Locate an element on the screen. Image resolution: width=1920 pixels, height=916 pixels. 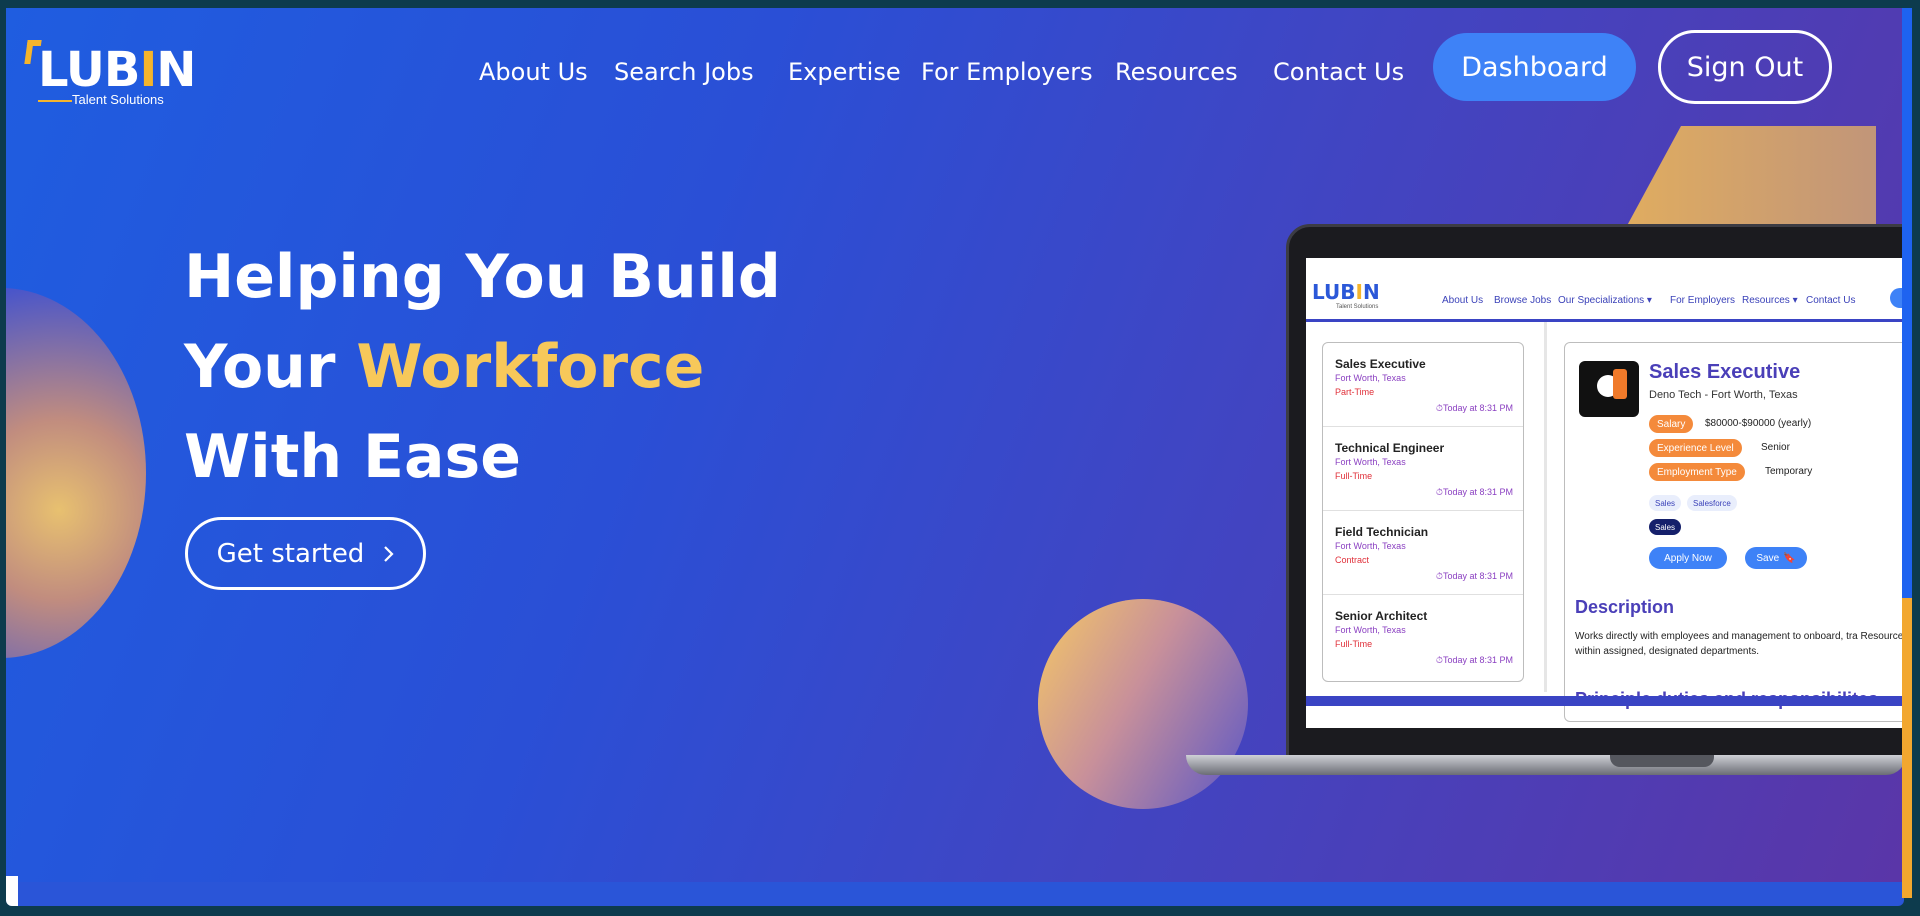
skill-tag: Salesforce is located at coordinates (1712, 503).